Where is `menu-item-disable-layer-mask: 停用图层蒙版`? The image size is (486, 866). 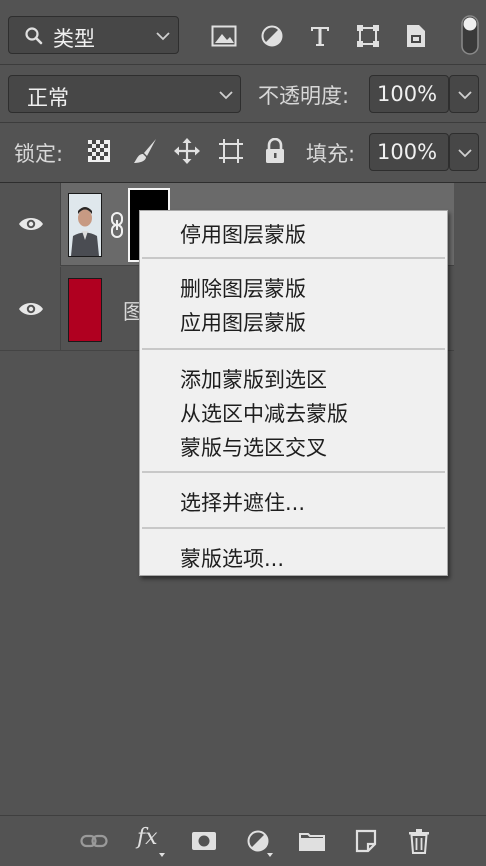
menu-item-disable-layer-mask: 停用图层蒙版 is located at coordinates (243, 234).